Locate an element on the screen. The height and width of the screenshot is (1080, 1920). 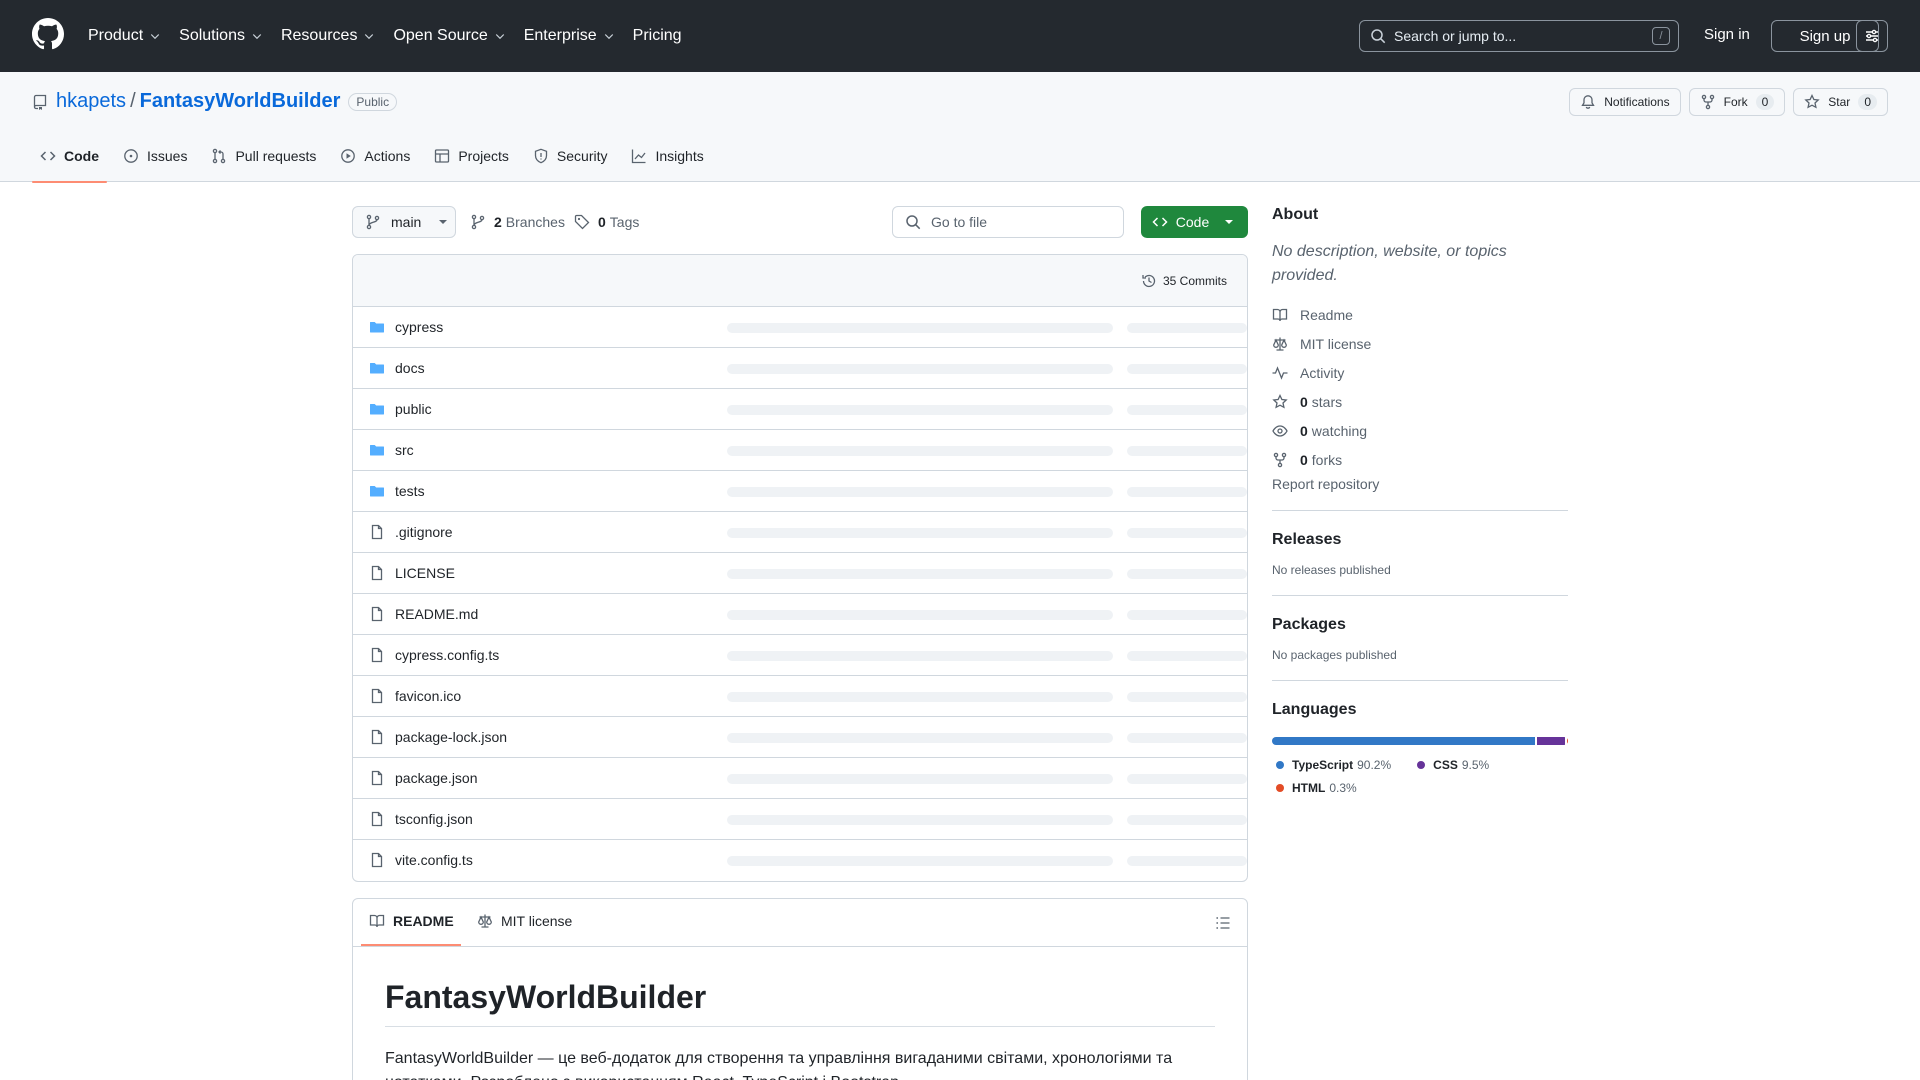
tab-license: MIT license is located at coordinates (524, 921).